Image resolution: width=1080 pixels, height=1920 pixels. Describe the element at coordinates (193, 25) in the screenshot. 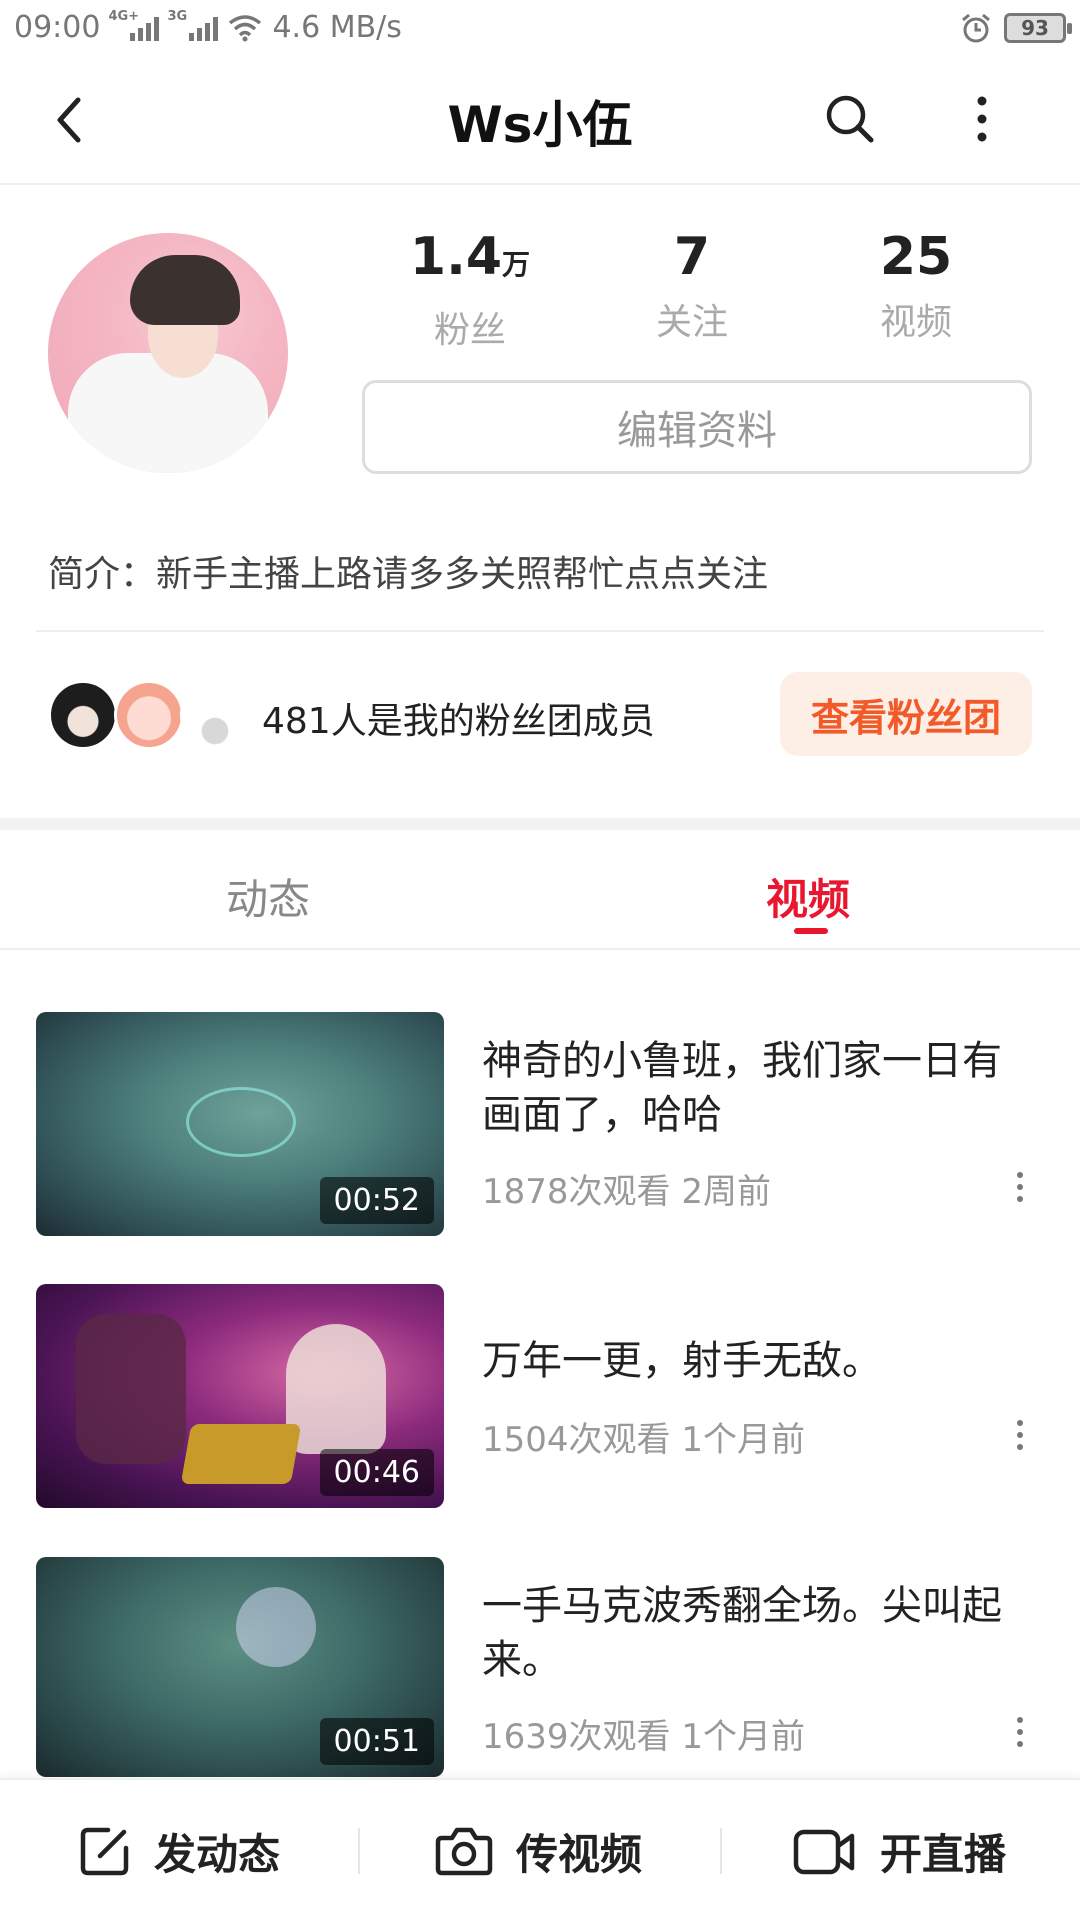

I see `signal-3g-icon: 3G` at that location.